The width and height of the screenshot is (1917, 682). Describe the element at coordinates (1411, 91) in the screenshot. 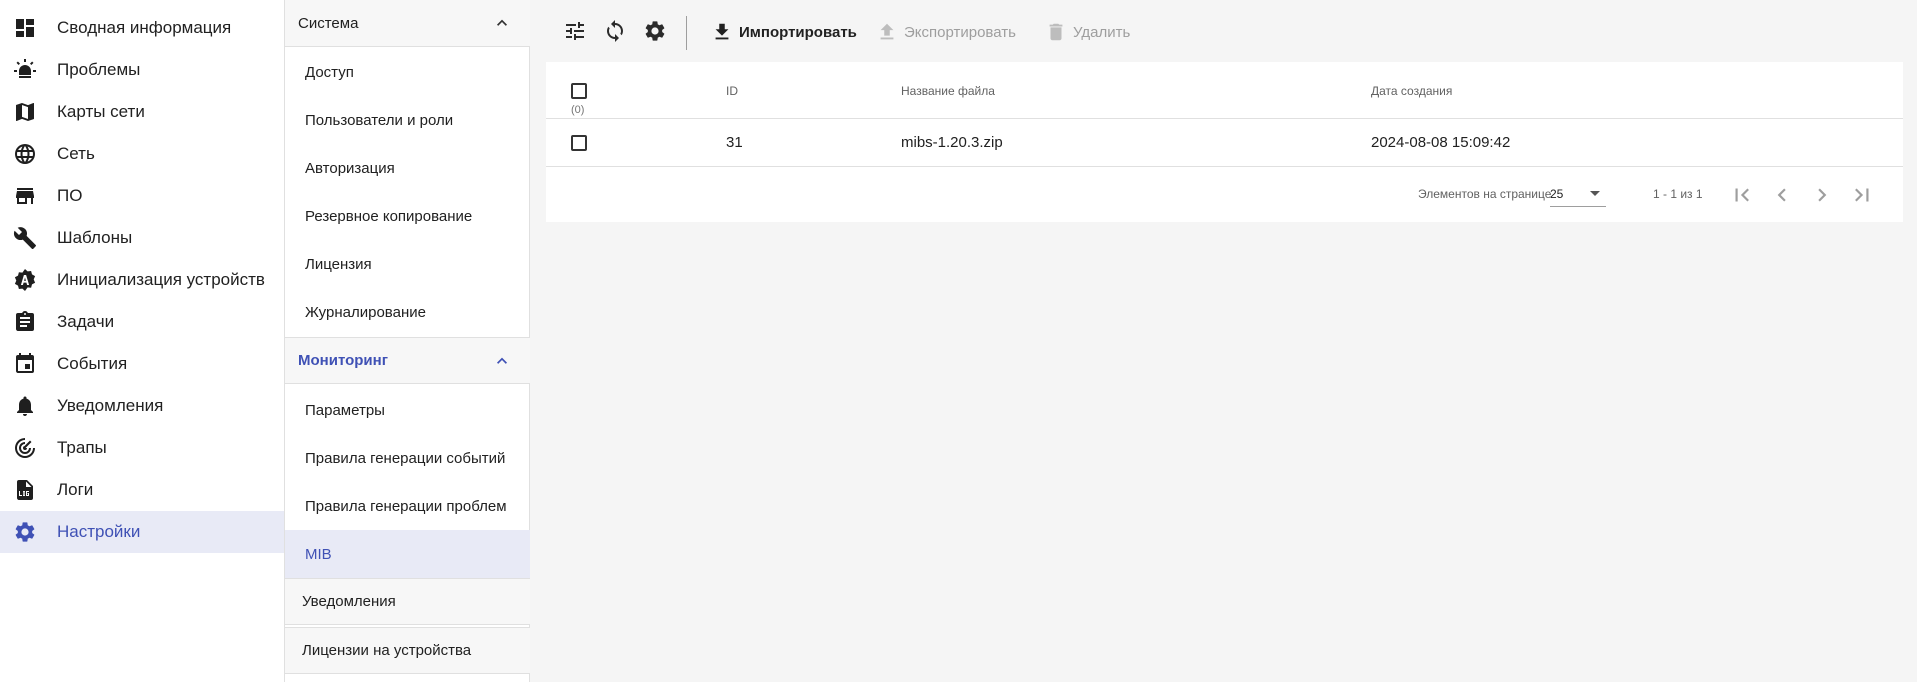

I see `column-header-created: Дата создания` at that location.